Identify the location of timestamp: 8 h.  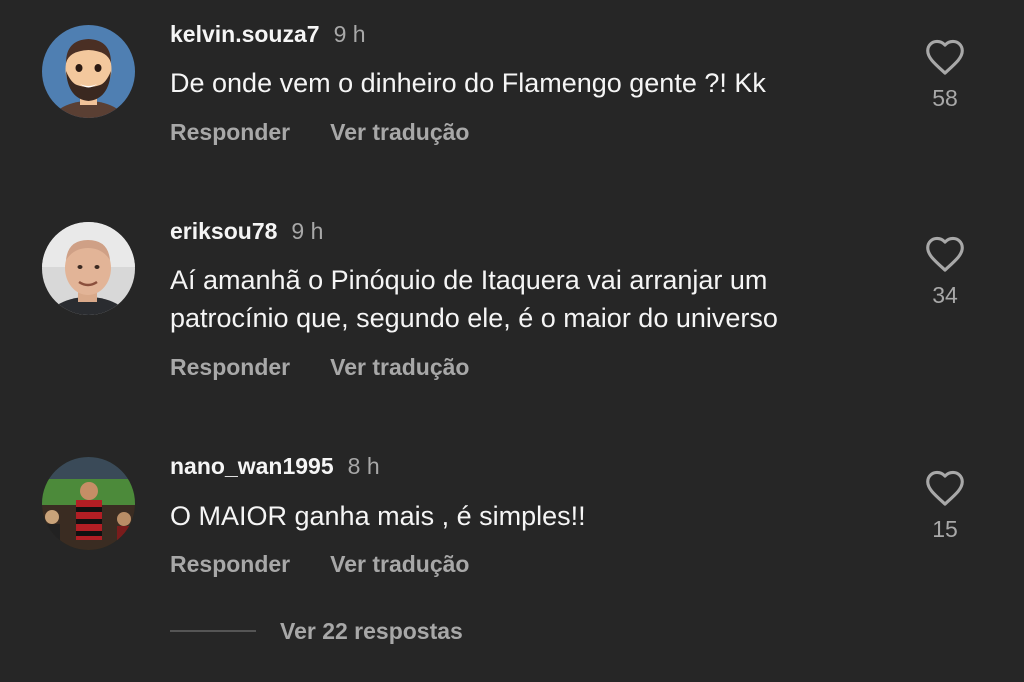
(363, 466).